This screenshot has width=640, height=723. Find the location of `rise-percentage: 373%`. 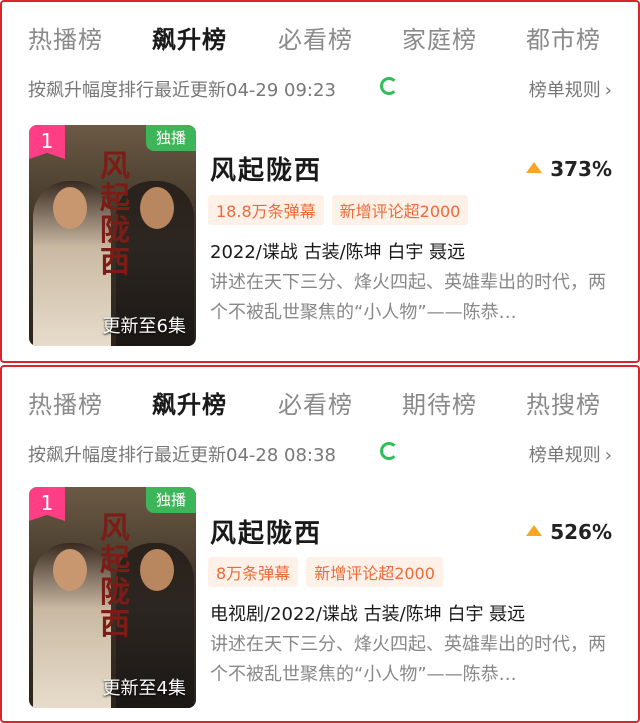

rise-percentage: 373% is located at coordinates (569, 169).